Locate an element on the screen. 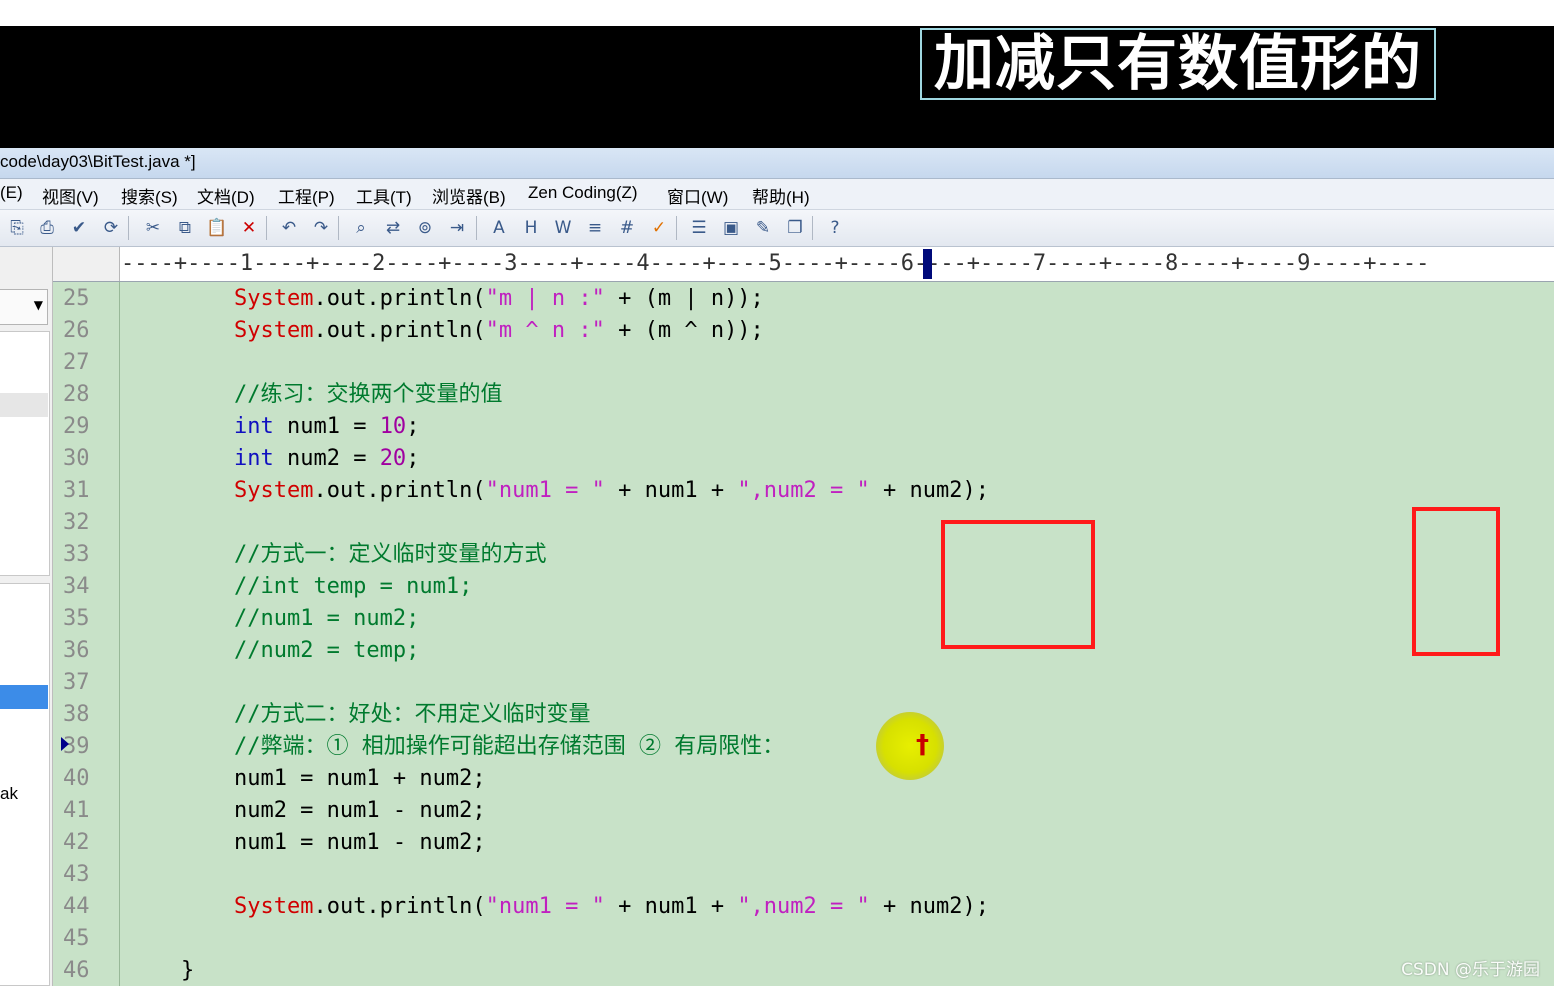  menu-item: 视图(V) is located at coordinates (70, 195).